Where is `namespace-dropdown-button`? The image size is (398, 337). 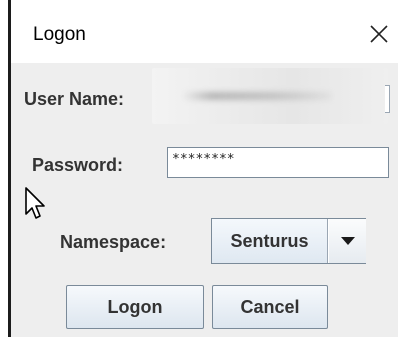
namespace-dropdown-button is located at coordinates (347, 241).